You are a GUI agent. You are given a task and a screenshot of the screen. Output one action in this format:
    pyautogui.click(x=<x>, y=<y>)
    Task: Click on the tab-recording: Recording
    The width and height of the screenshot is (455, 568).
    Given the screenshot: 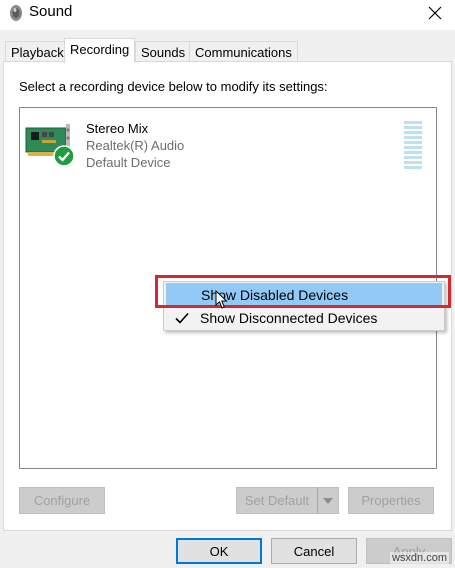 What is the action you would take?
    pyautogui.click(x=100, y=50)
    